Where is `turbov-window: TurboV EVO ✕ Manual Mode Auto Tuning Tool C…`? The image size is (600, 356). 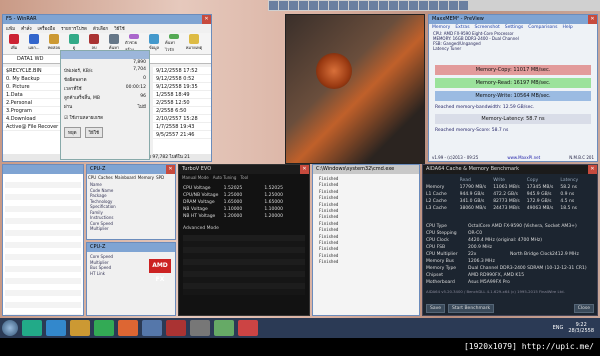
turbov-window: TurboV EVO ✕ Manual Mode Auto Tuning Tool C… is located at coordinates (244, 240).